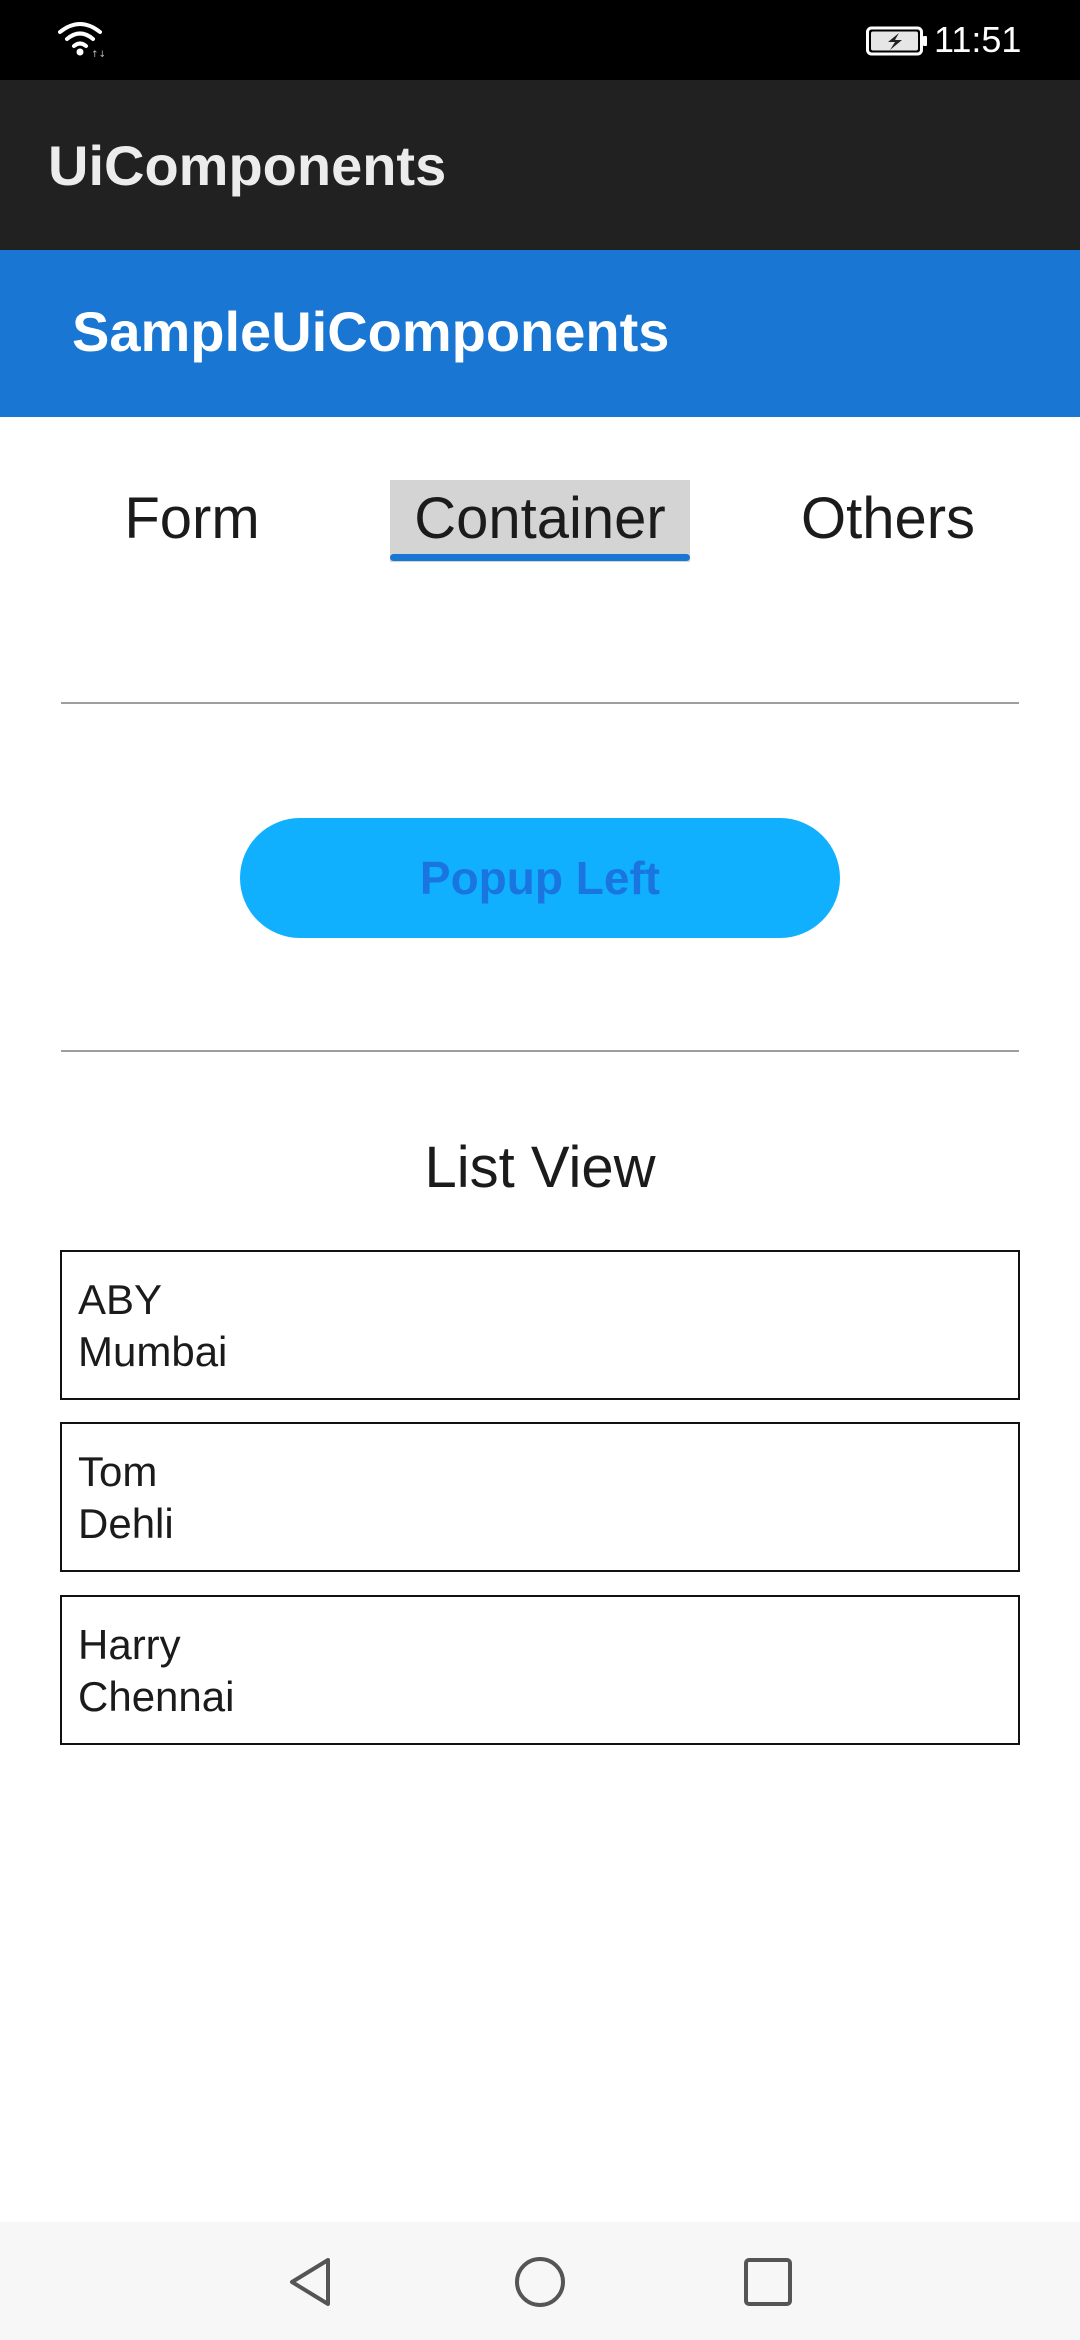 This screenshot has width=1080, height=2340. I want to click on list-view-heading: List View, so click(540, 1167).